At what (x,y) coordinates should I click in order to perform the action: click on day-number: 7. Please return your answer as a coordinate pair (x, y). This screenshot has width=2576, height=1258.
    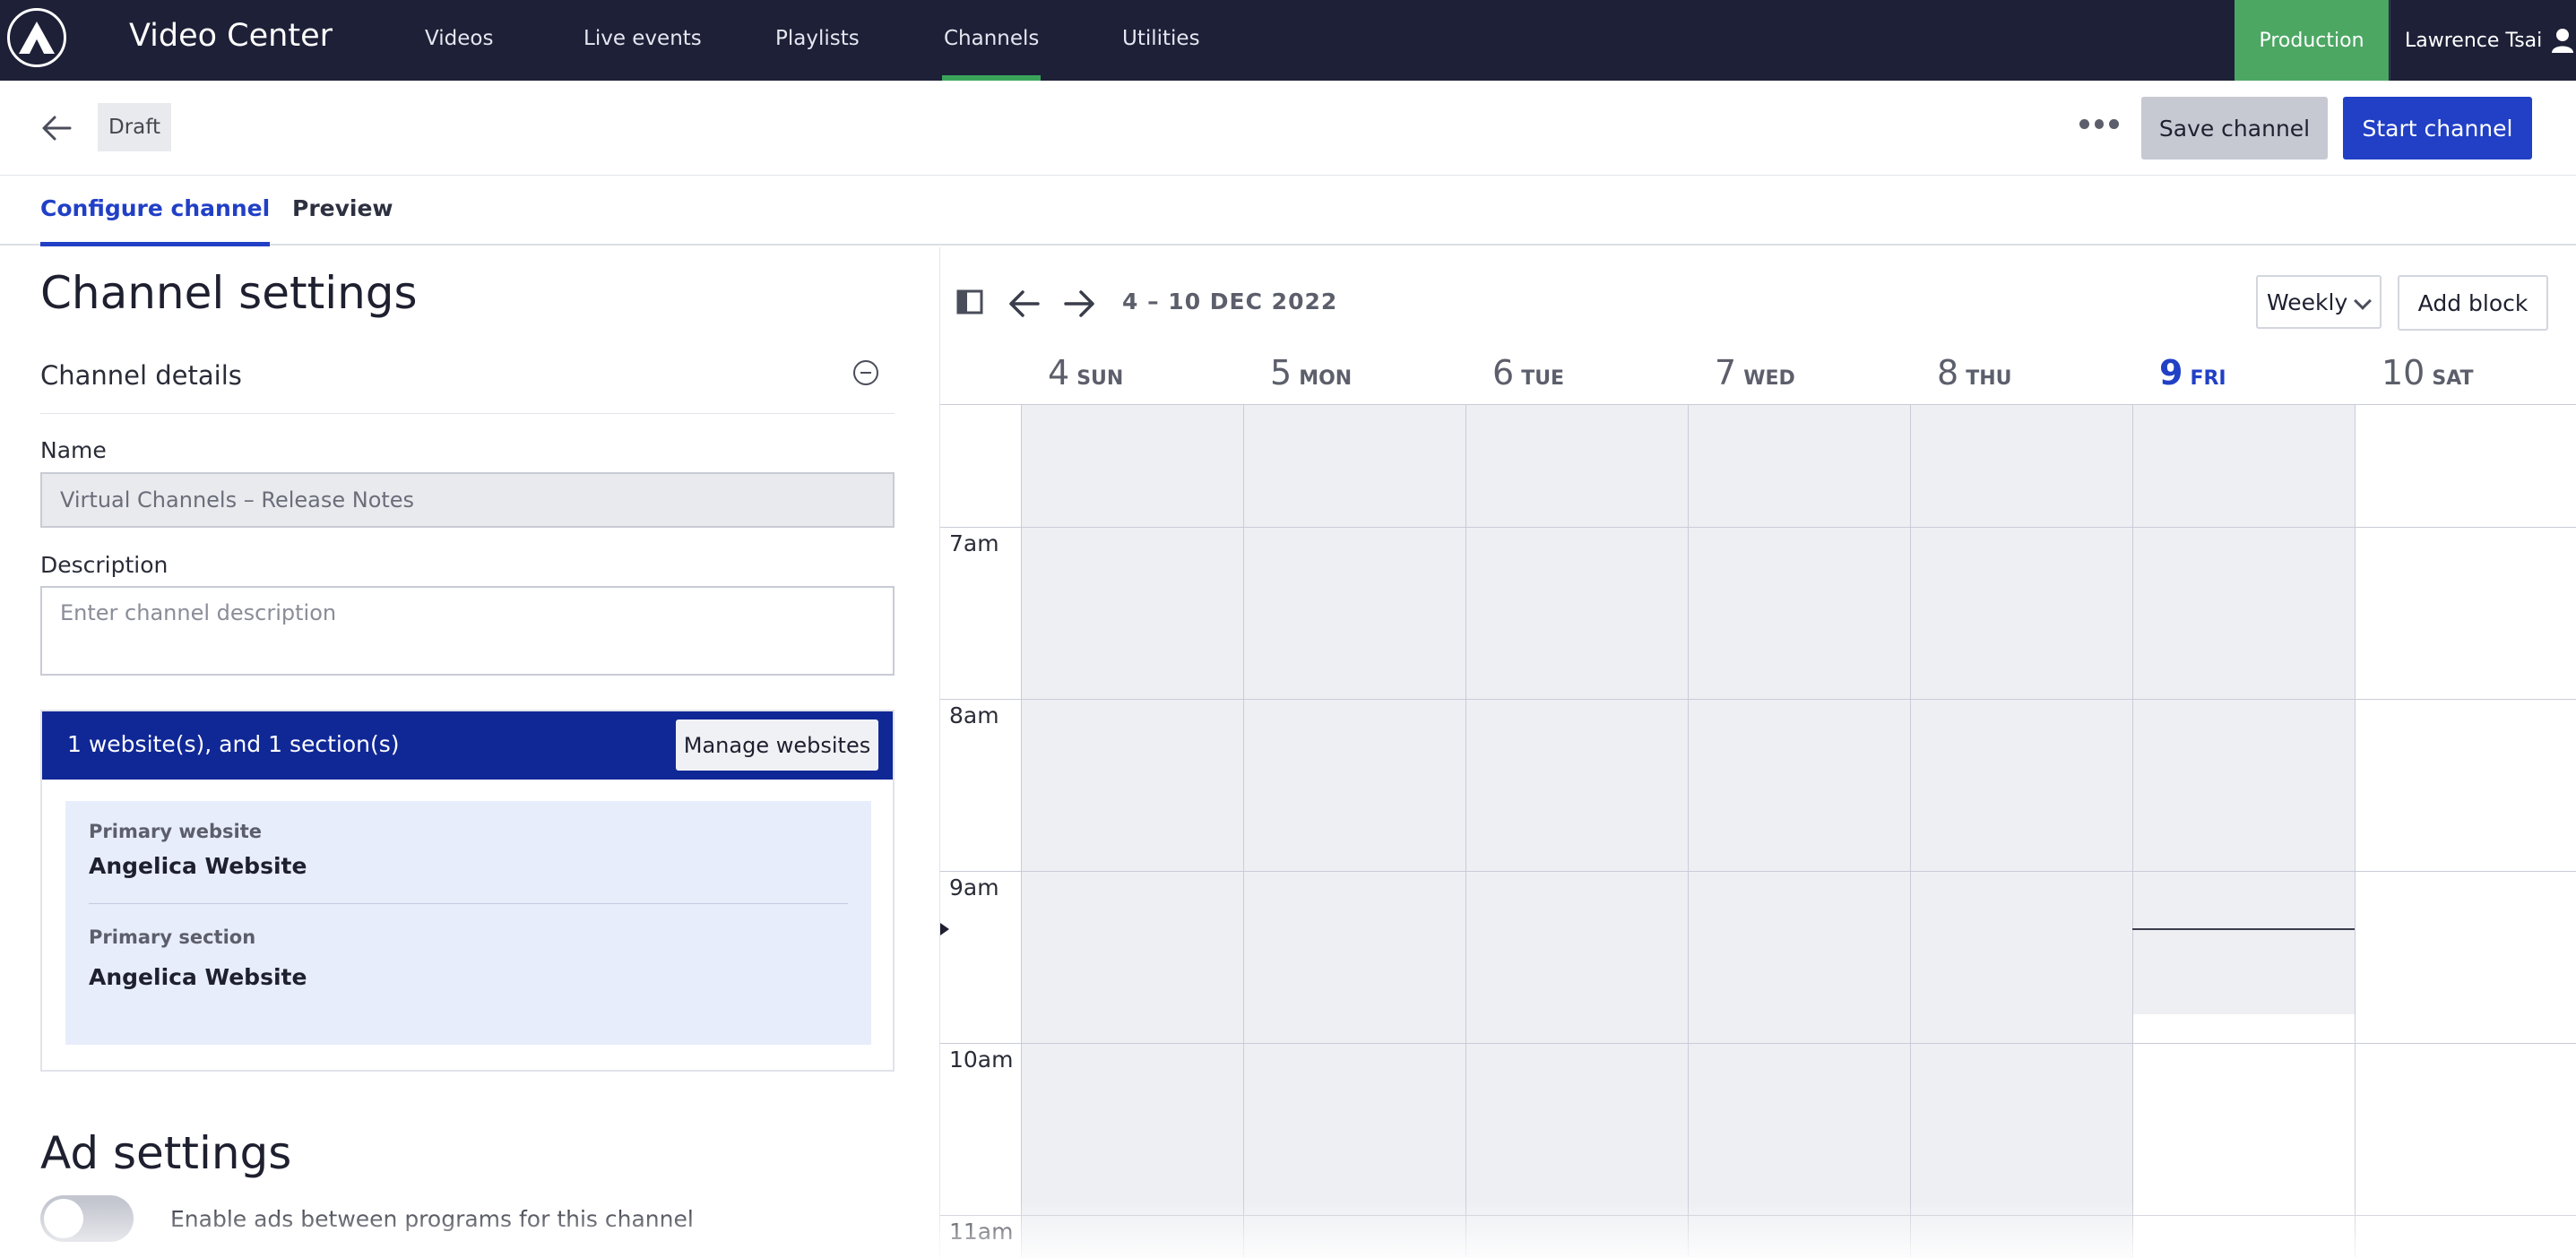
    Looking at the image, I should click on (1726, 372).